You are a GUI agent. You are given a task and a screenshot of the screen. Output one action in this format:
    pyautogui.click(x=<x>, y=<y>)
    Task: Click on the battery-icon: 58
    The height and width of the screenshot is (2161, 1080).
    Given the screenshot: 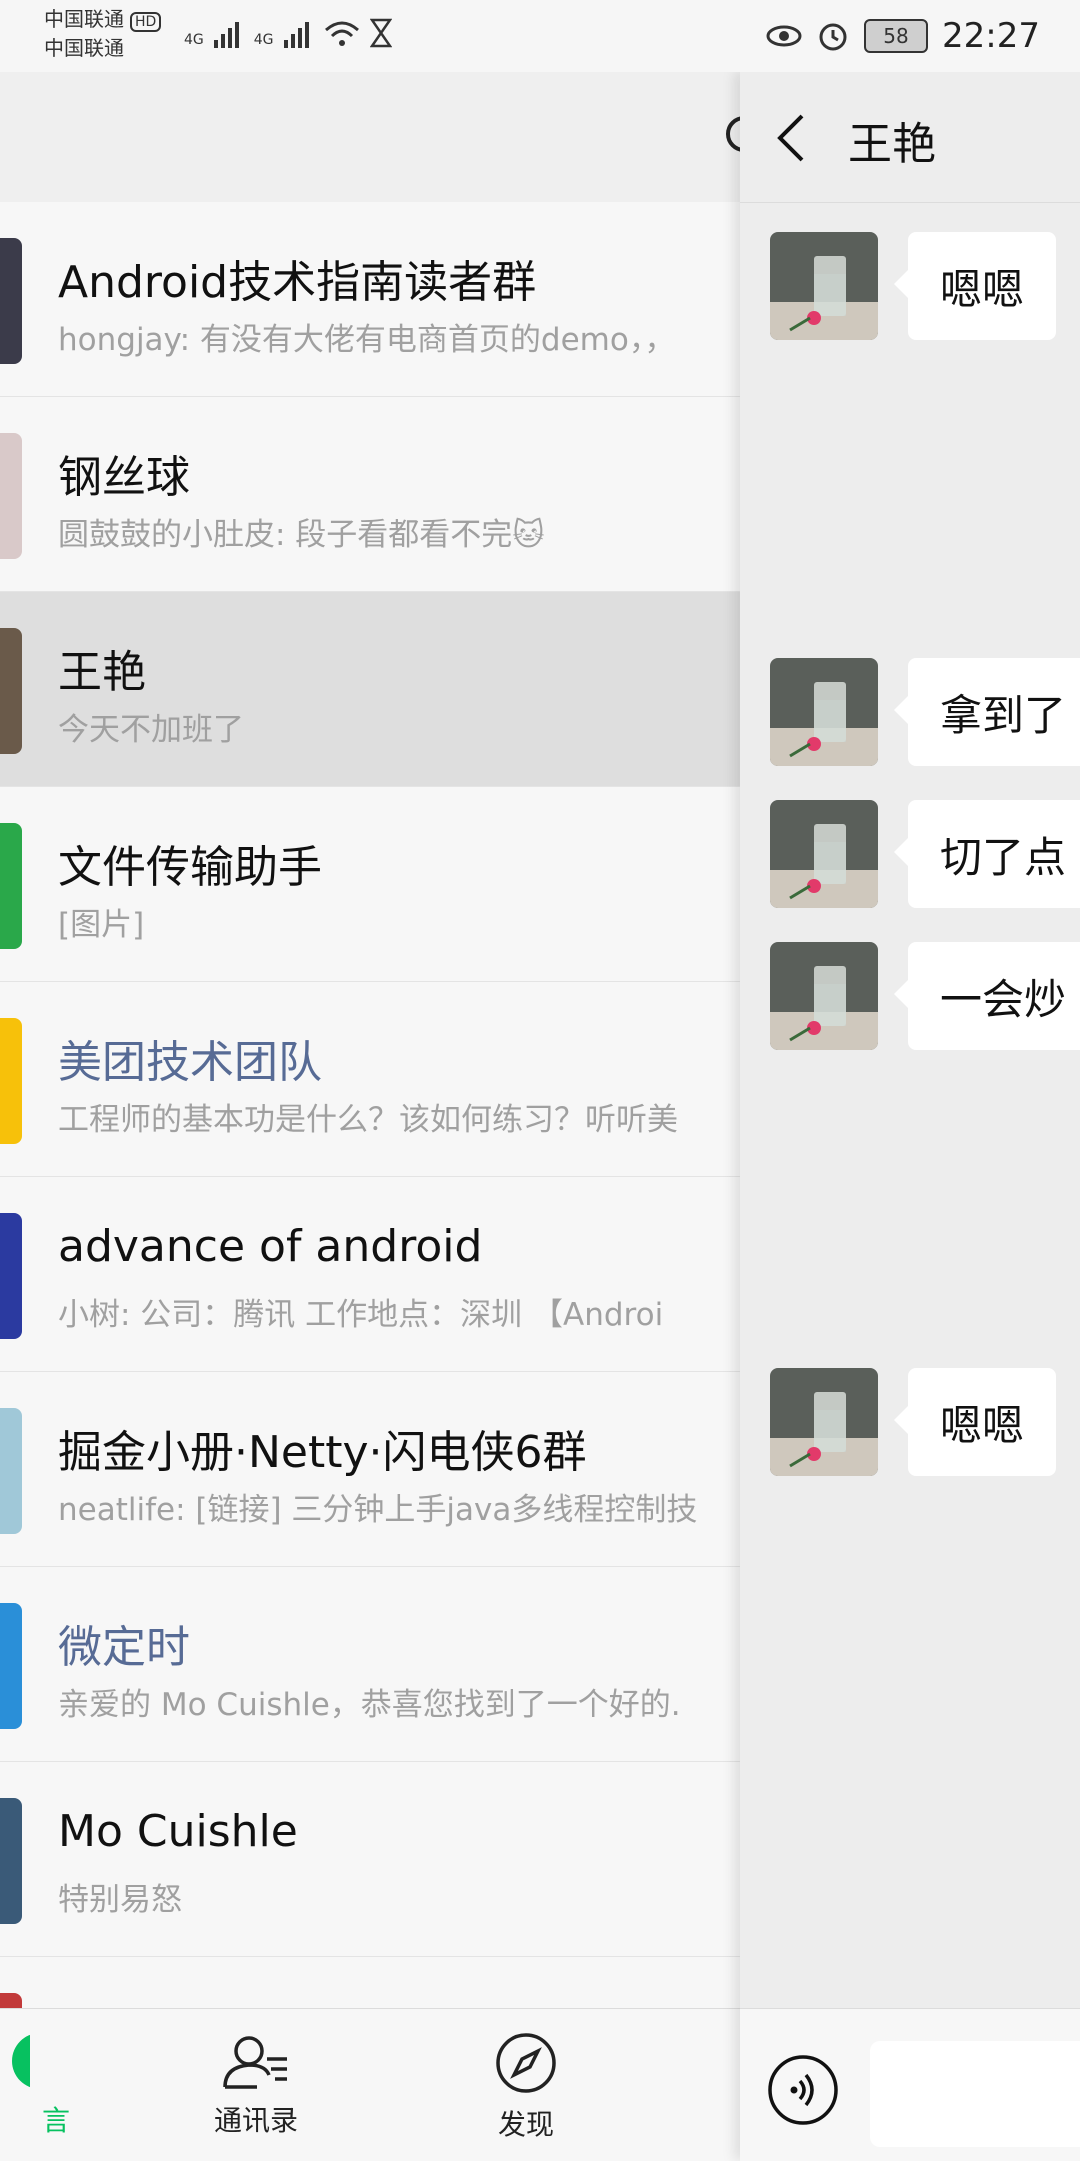 What is the action you would take?
    pyautogui.click(x=896, y=36)
    